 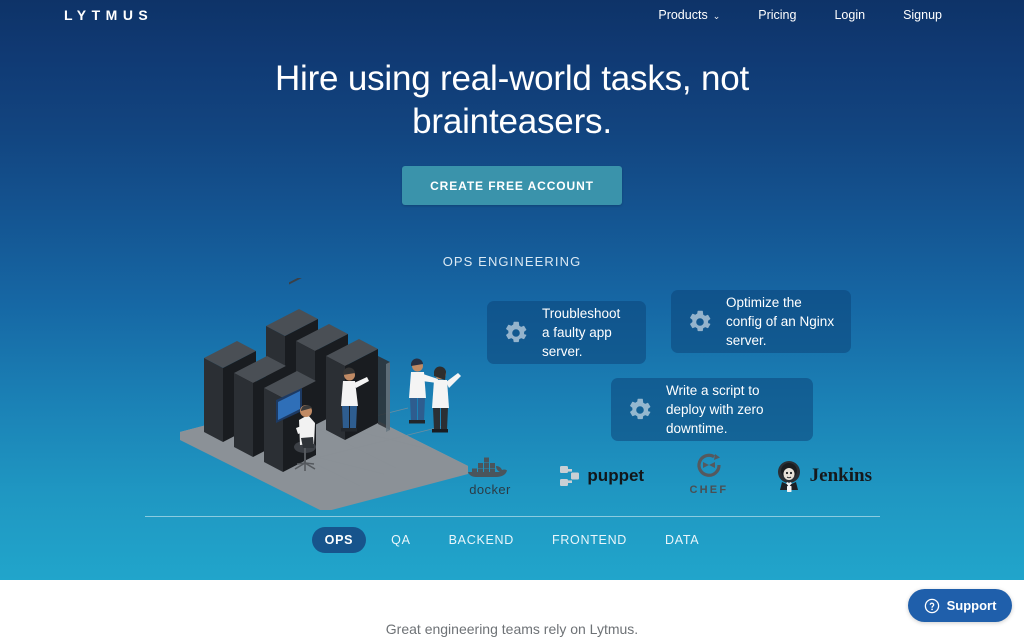 I want to click on nav-links: Products ⌄ Pricing Login Signup, so click(x=800, y=15).